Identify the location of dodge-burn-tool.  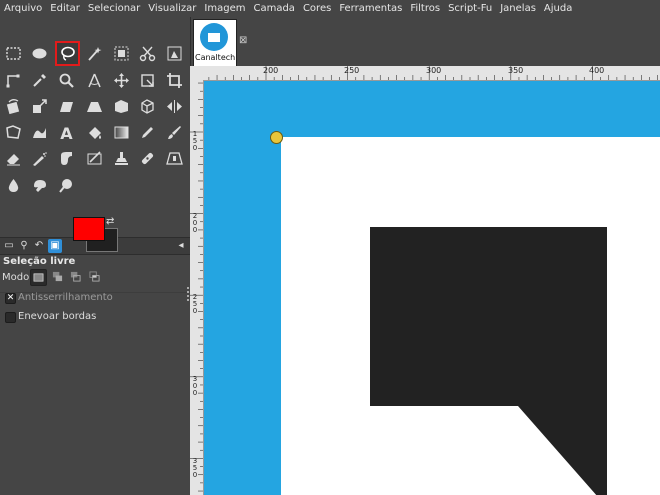
(66, 185).